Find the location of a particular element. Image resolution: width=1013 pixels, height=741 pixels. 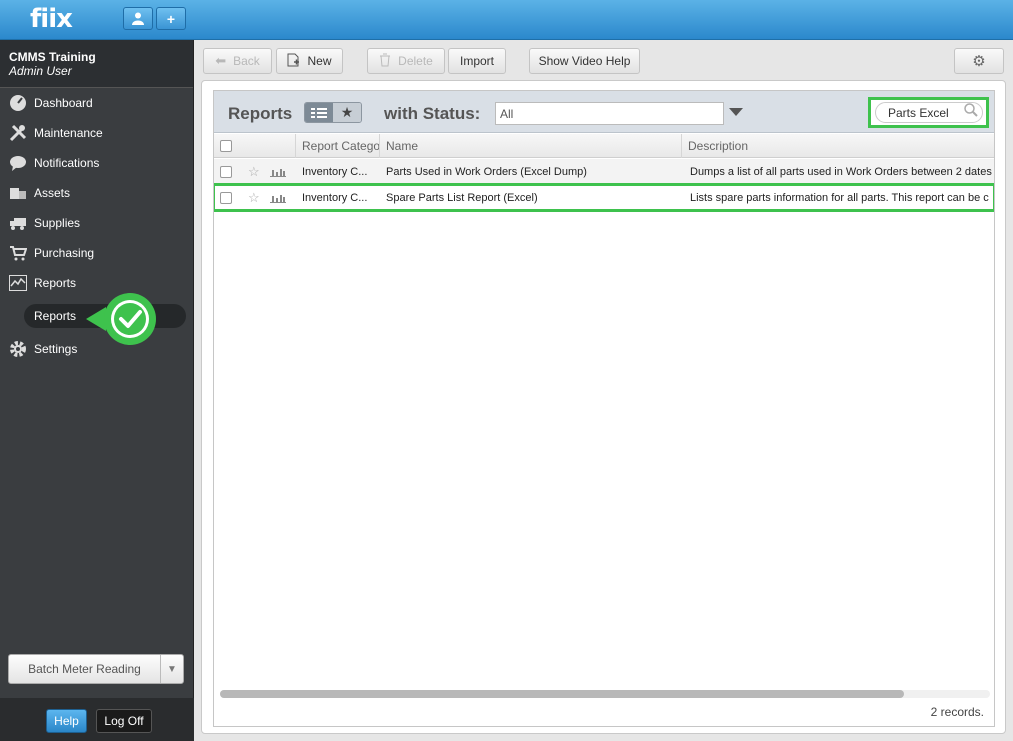

scrollbar-thumb is located at coordinates (562, 694).